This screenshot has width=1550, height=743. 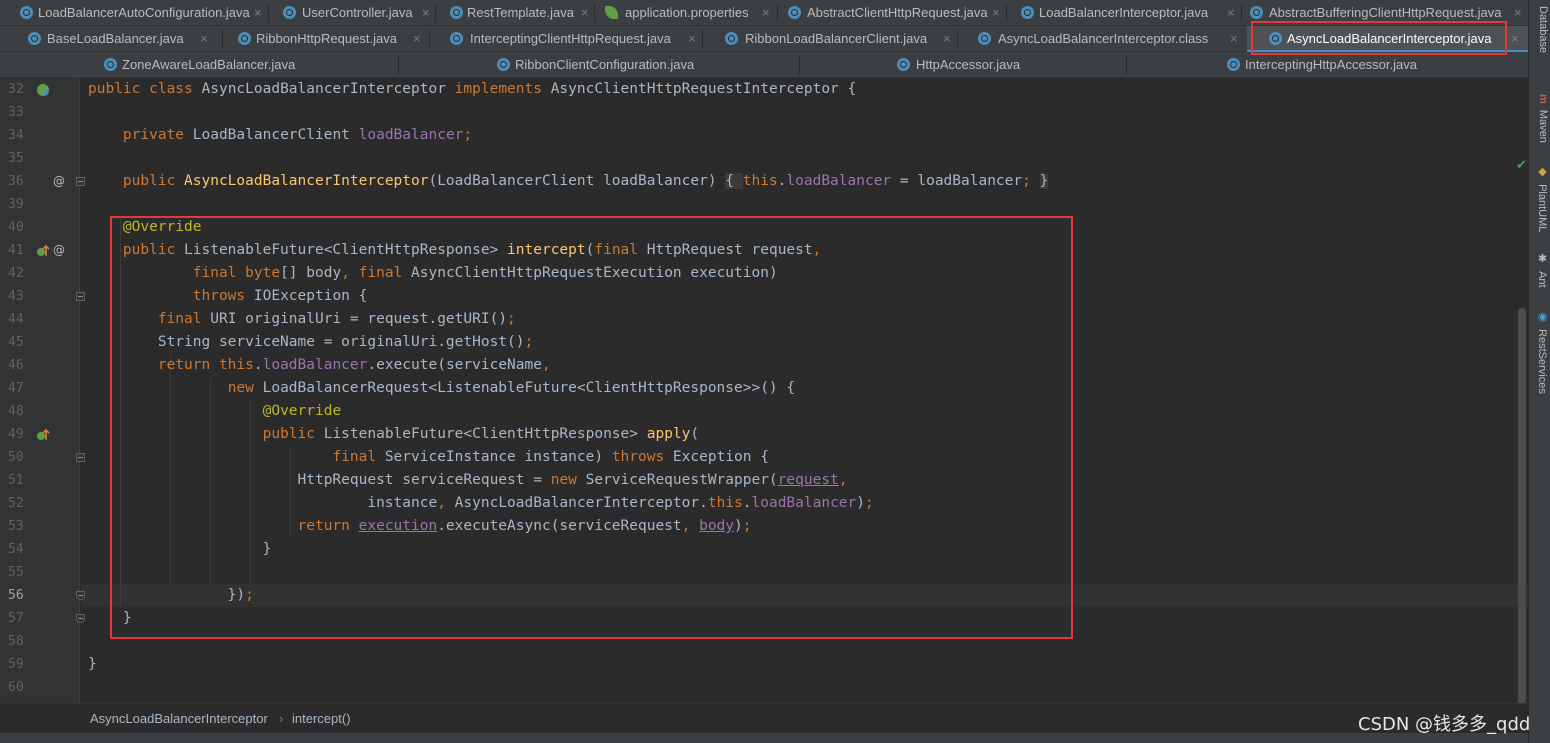 What do you see at coordinates (611, 12) in the screenshot?
I see `spring-leaf-icon` at bounding box center [611, 12].